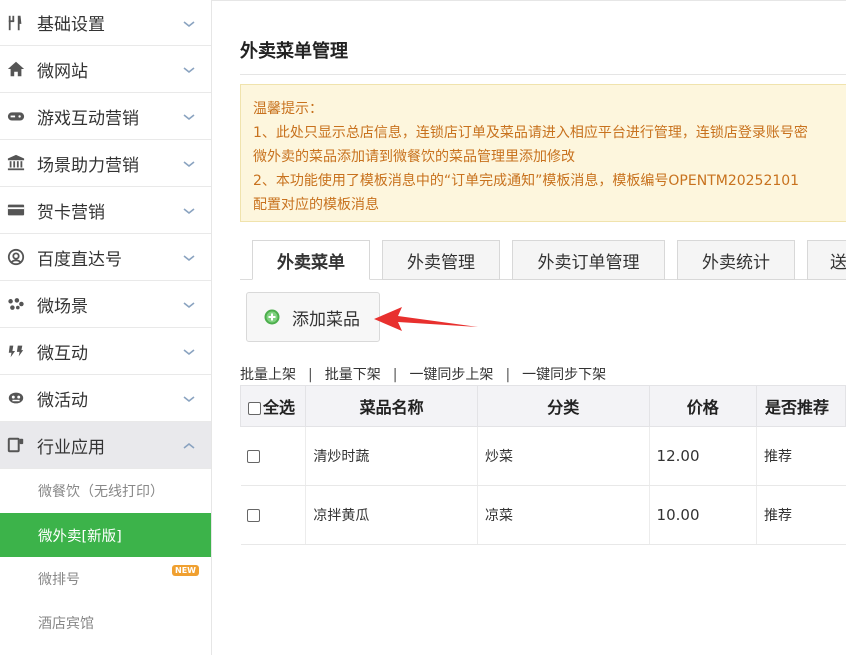 This screenshot has height=655, width=846. I want to click on table-row: 清炒时蔬 炒菜 12.00 推荐, so click(543, 456).